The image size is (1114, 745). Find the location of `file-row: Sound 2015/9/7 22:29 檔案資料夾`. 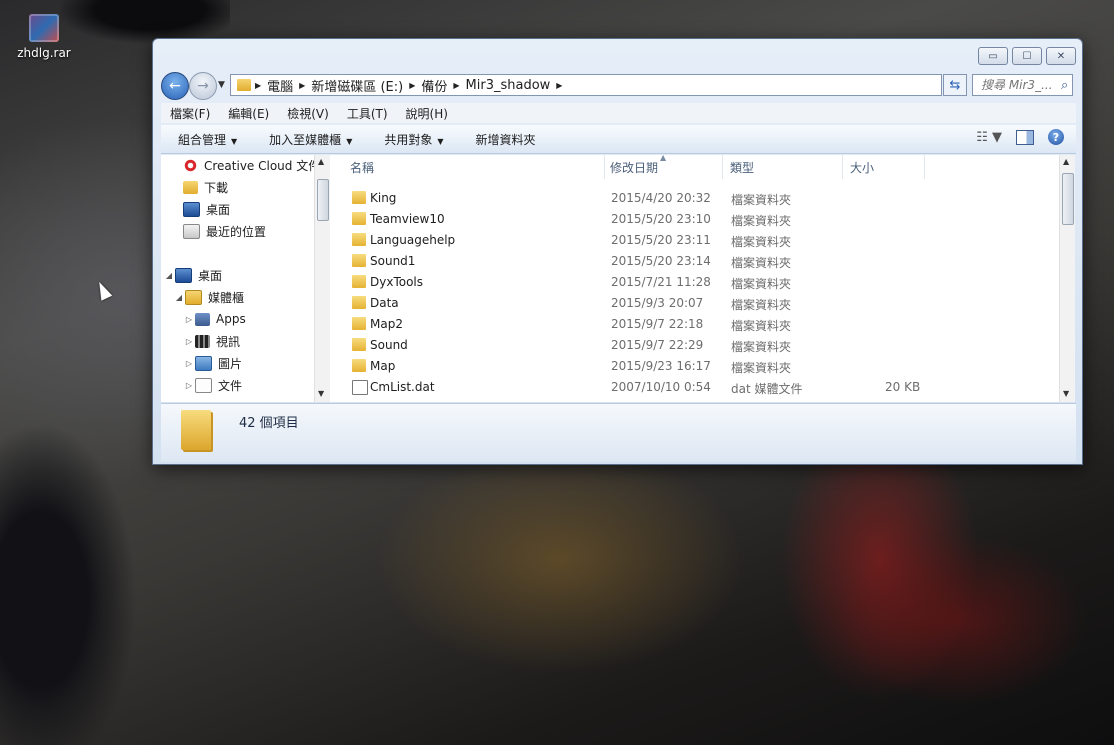

file-row: Sound 2015/9/7 22:29 檔案資料夾 is located at coordinates (650, 345).